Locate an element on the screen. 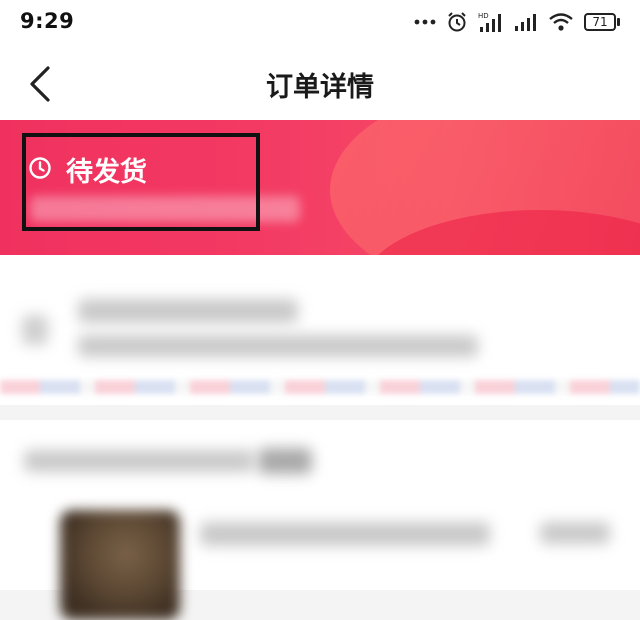 This screenshot has width=640, height=620. more-dots-icon is located at coordinates (425, 22).